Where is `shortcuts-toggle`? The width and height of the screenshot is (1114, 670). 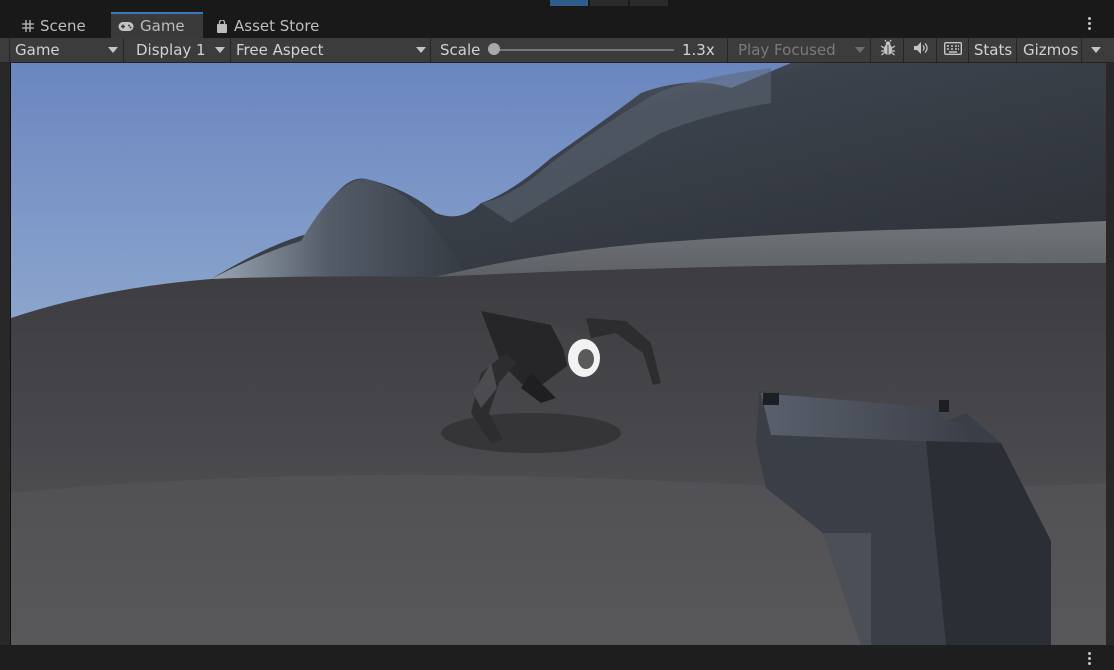 shortcuts-toggle is located at coordinates (953, 50).